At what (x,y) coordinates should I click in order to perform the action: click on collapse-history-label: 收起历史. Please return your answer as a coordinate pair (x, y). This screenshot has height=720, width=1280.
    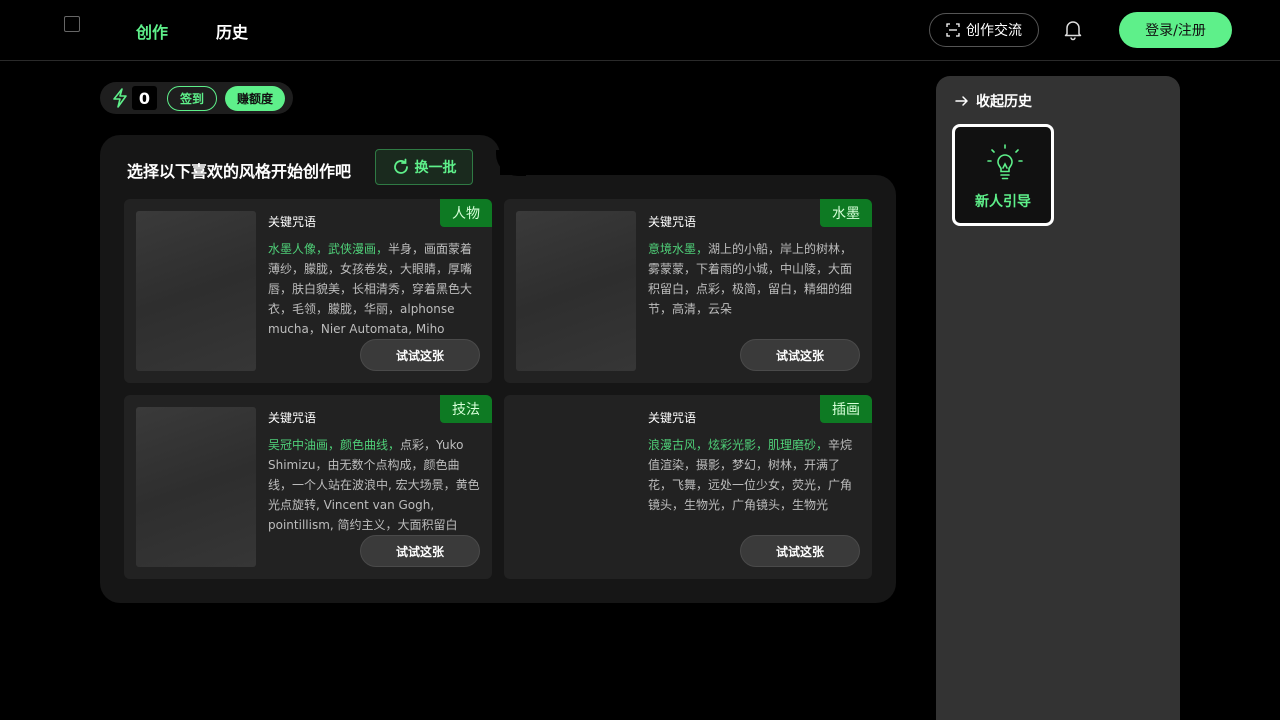
    Looking at the image, I should click on (1004, 102).